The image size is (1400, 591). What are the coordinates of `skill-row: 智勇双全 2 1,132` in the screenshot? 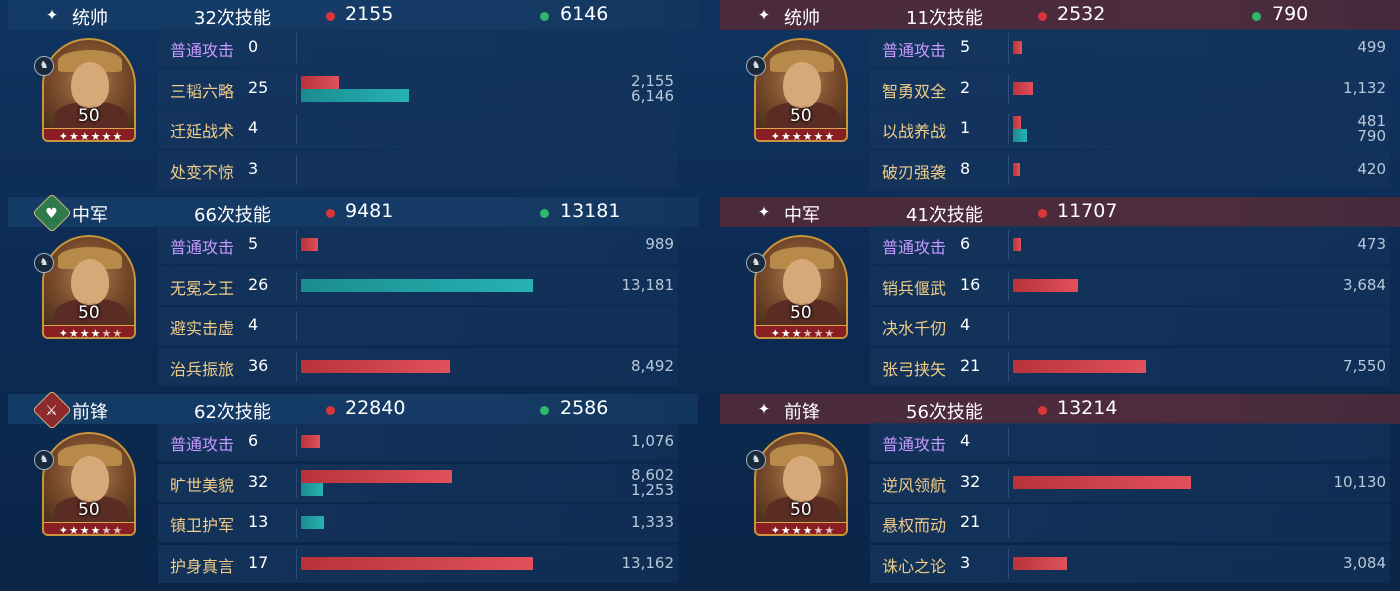 It's located at (1134, 89).